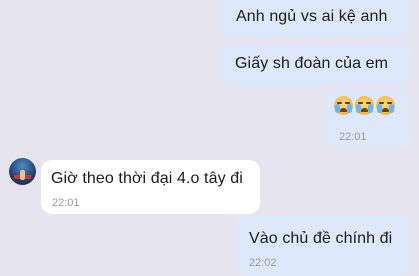 This screenshot has height=276, width=419. I want to click on outgoing-message-bubble: Anh ngủ vs ai kệ anh, so click(316, 19).